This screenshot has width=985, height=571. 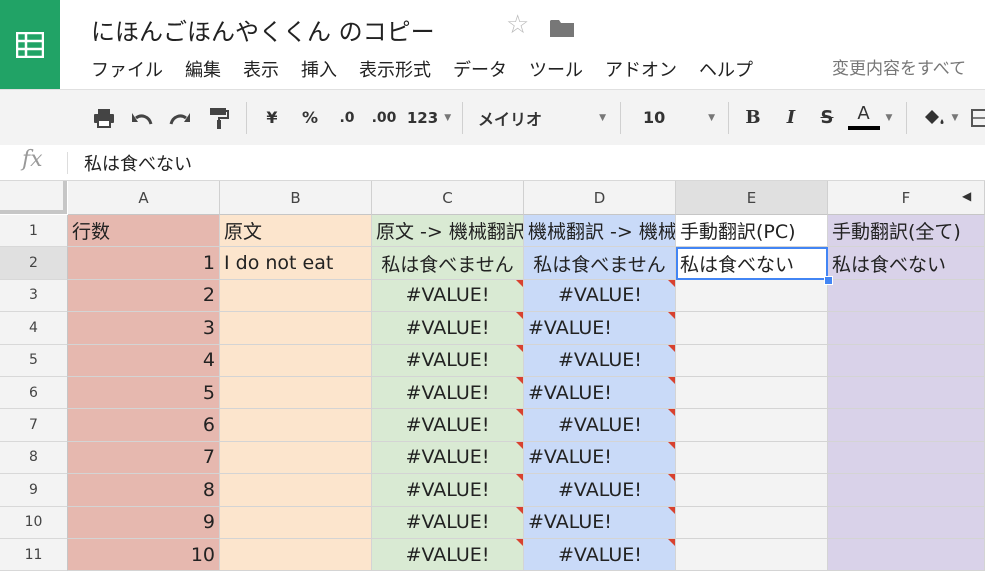 I want to click on cell-b2: I do not eat, so click(x=296, y=263).